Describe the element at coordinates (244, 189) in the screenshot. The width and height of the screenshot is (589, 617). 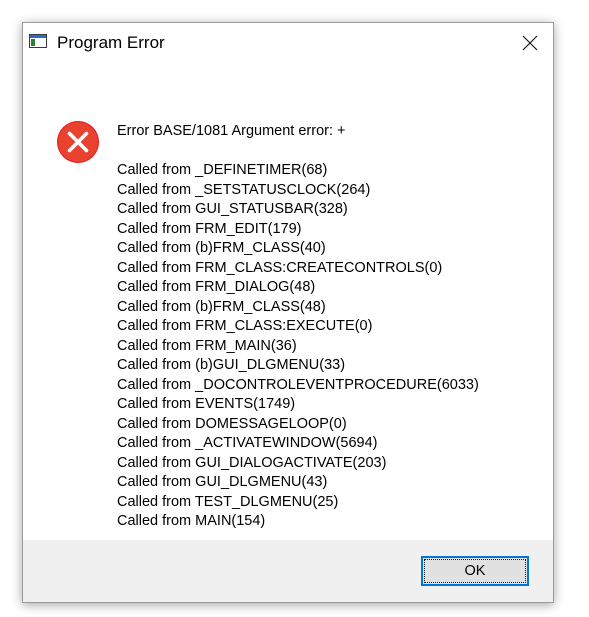
I see `call-stack-line: Called from _SETSTATUSCLOCK(264)` at that location.